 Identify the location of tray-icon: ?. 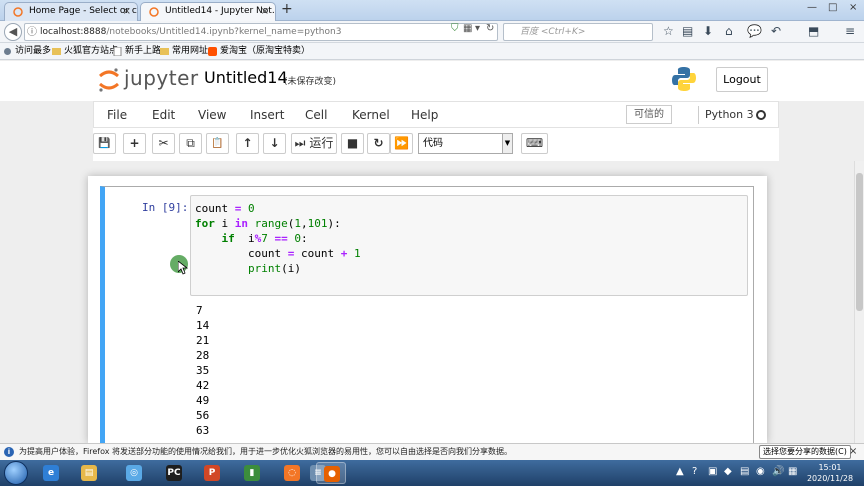
(694, 471).